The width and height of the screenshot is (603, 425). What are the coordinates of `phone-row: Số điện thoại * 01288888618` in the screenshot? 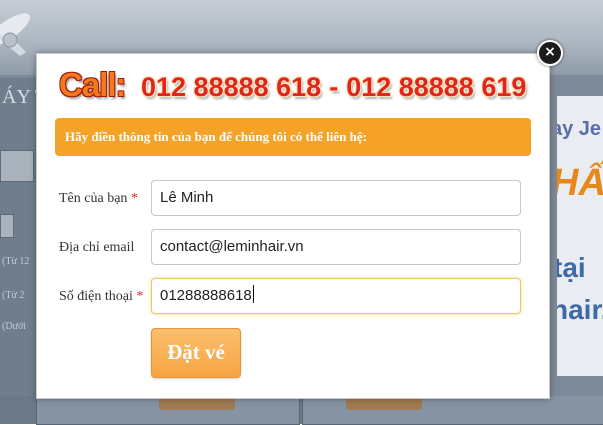 It's located at (293, 297).